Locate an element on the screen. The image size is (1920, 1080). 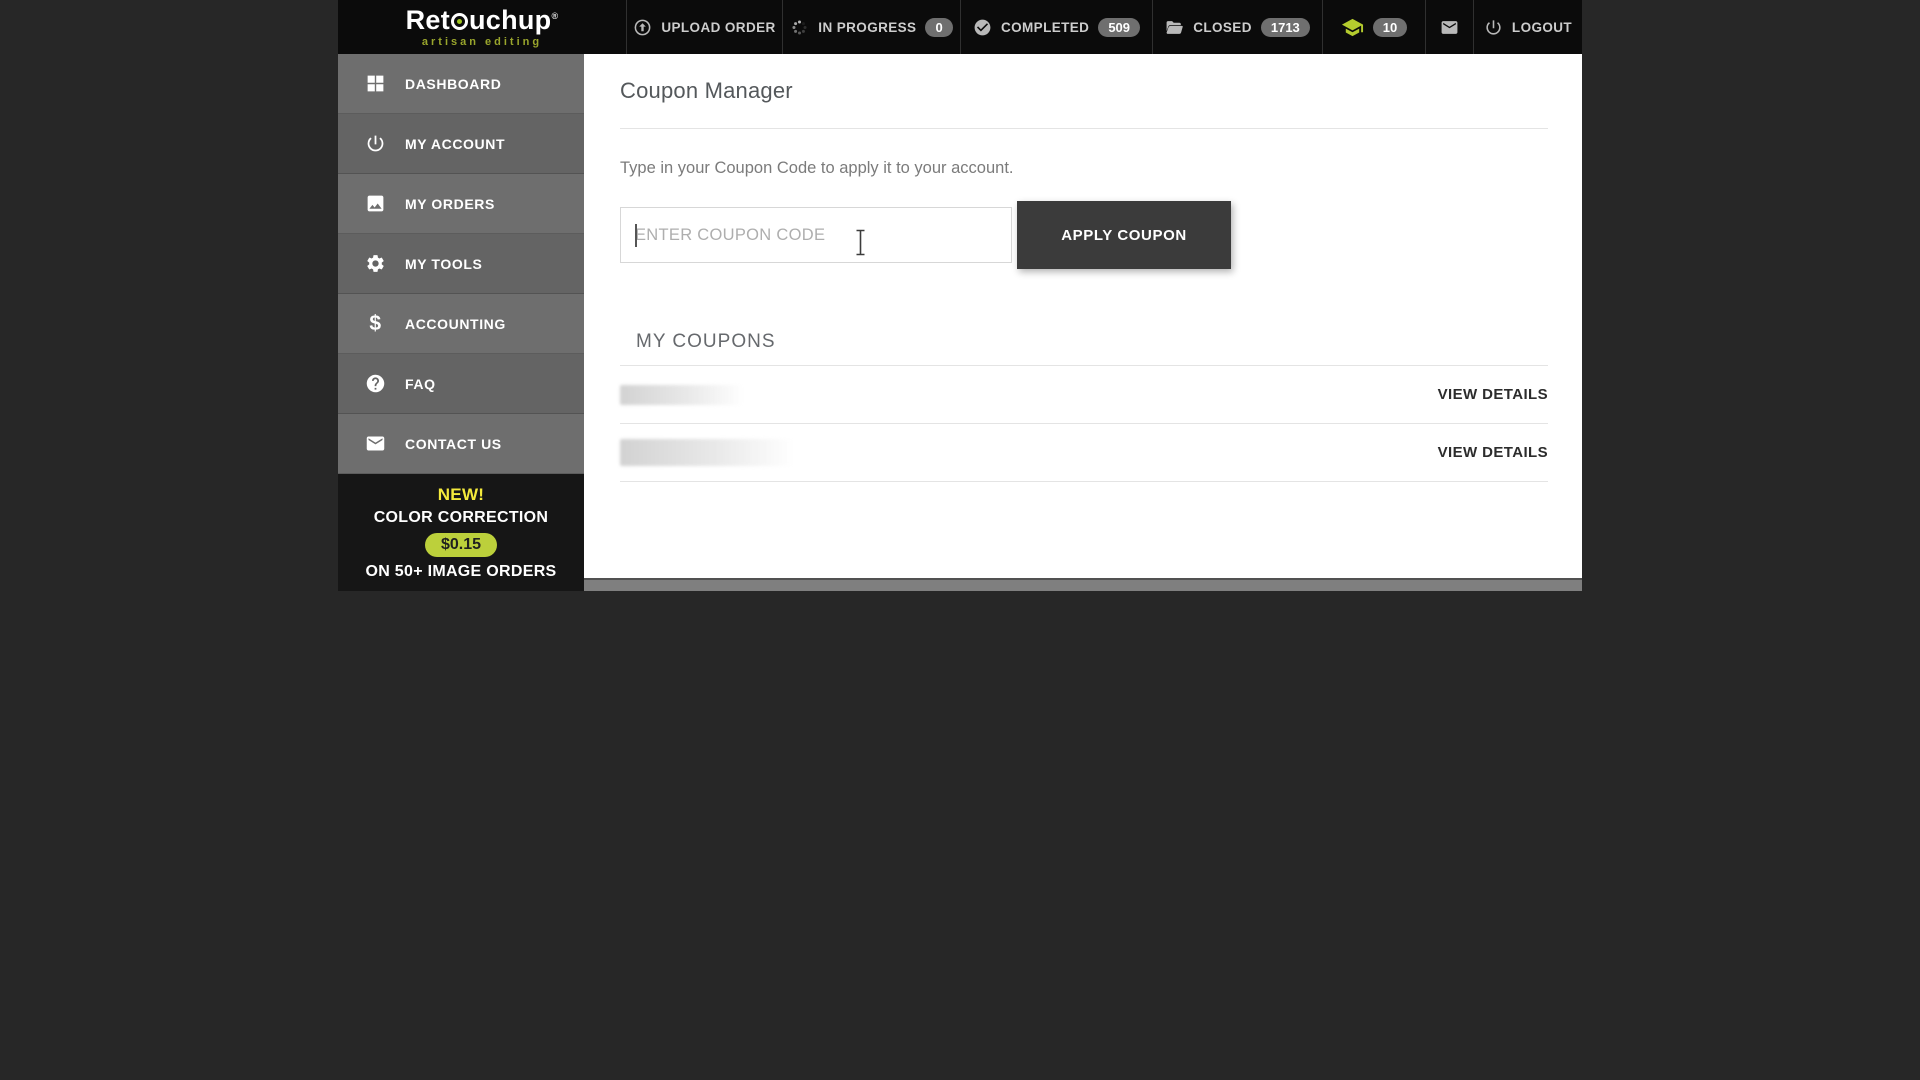
horizontal-scrollbar is located at coordinates (1083, 584).